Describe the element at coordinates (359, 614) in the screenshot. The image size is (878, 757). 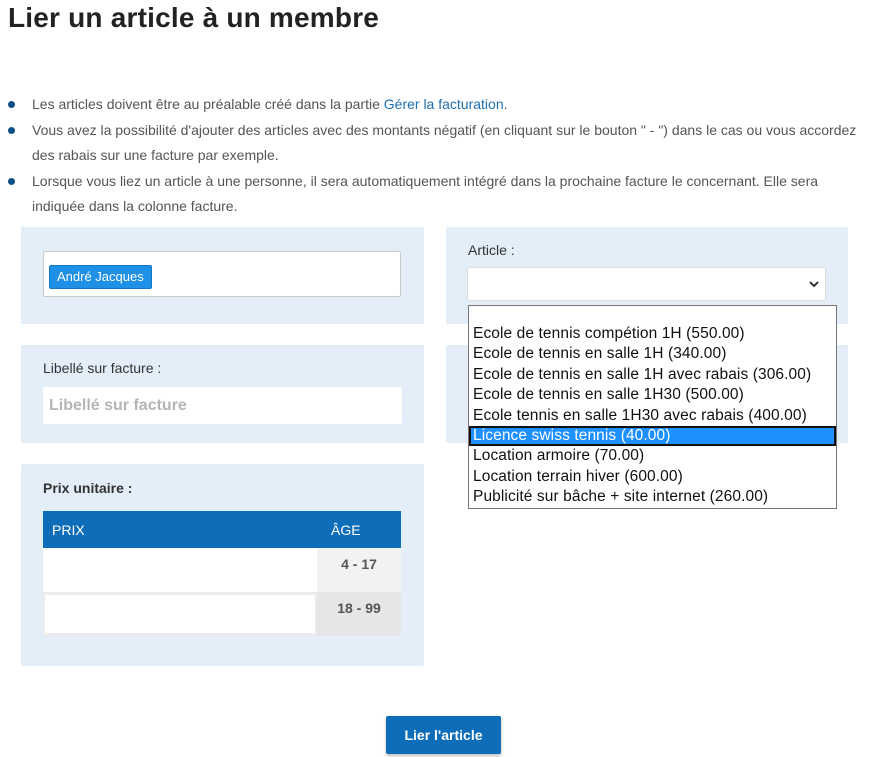
I see `age-cell: 18 - 99` at that location.